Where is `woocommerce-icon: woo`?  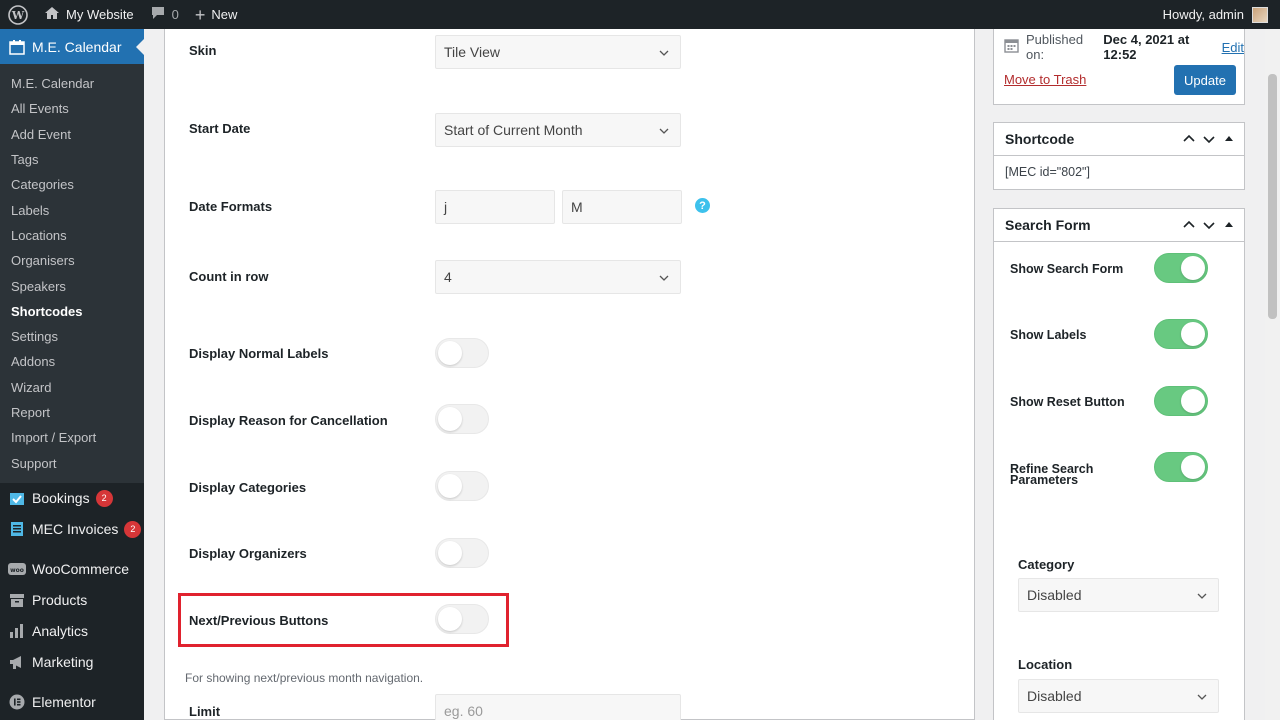
woocommerce-icon: woo is located at coordinates (17, 569).